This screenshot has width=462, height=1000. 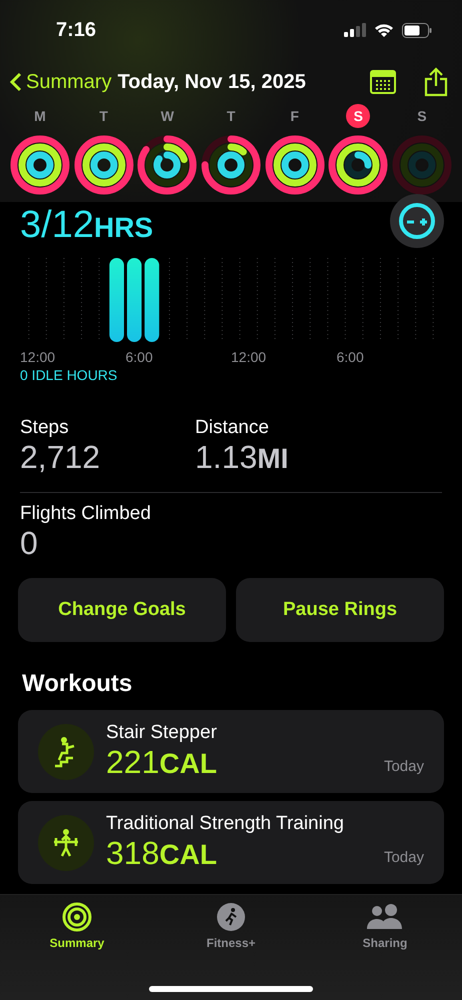 I want to click on idle-hours: 0 IDLE HOURS, so click(x=69, y=375).